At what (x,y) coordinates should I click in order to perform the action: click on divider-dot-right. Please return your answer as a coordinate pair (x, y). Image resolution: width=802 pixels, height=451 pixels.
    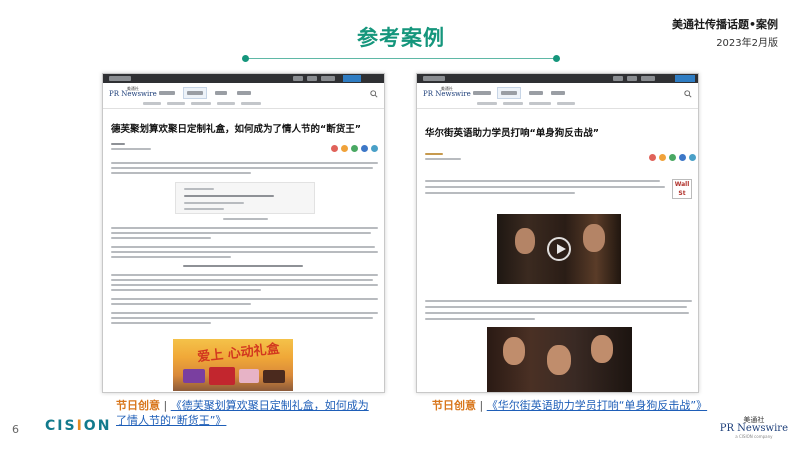
    Looking at the image, I should click on (556, 58).